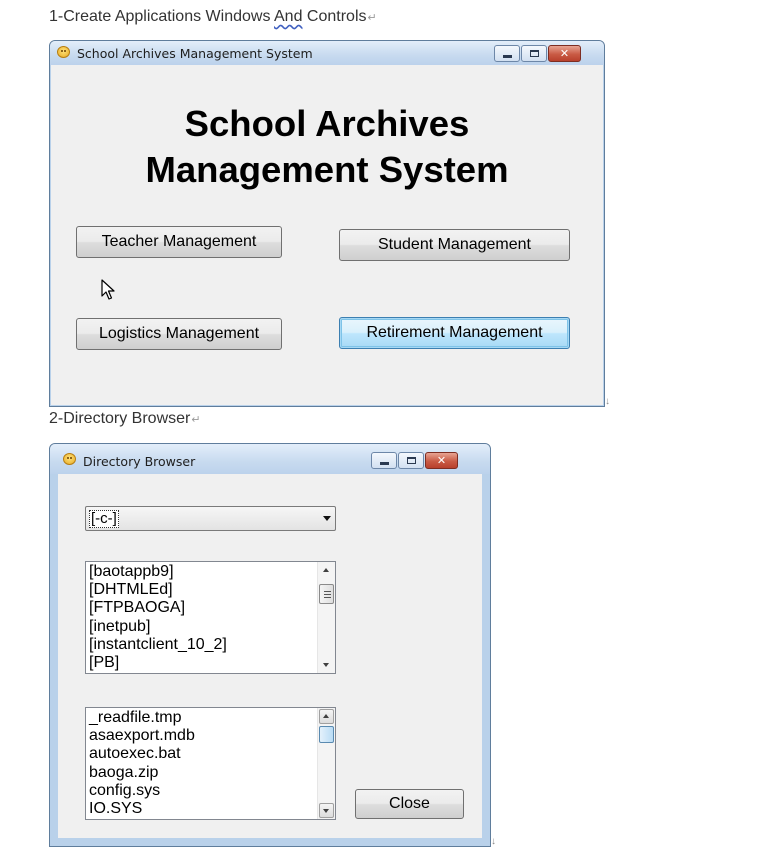  Describe the element at coordinates (202, 572) in the screenshot. I see `directory-item: [baotappb9]` at that location.